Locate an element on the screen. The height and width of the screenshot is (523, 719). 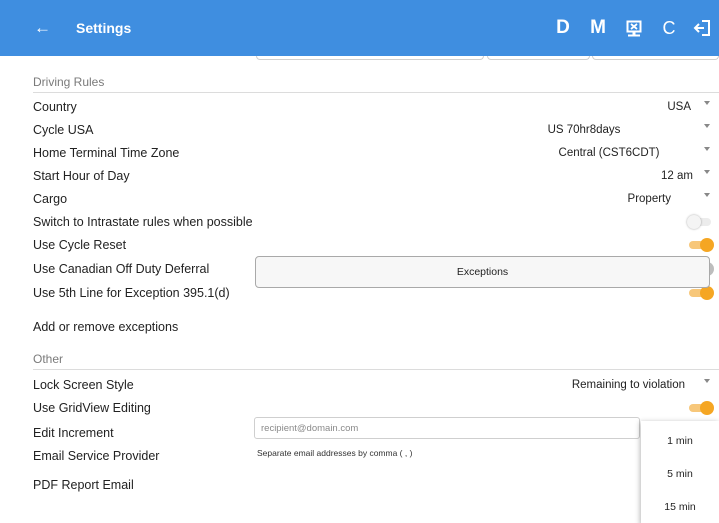
page-title: Settings is located at coordinates (104, 28).